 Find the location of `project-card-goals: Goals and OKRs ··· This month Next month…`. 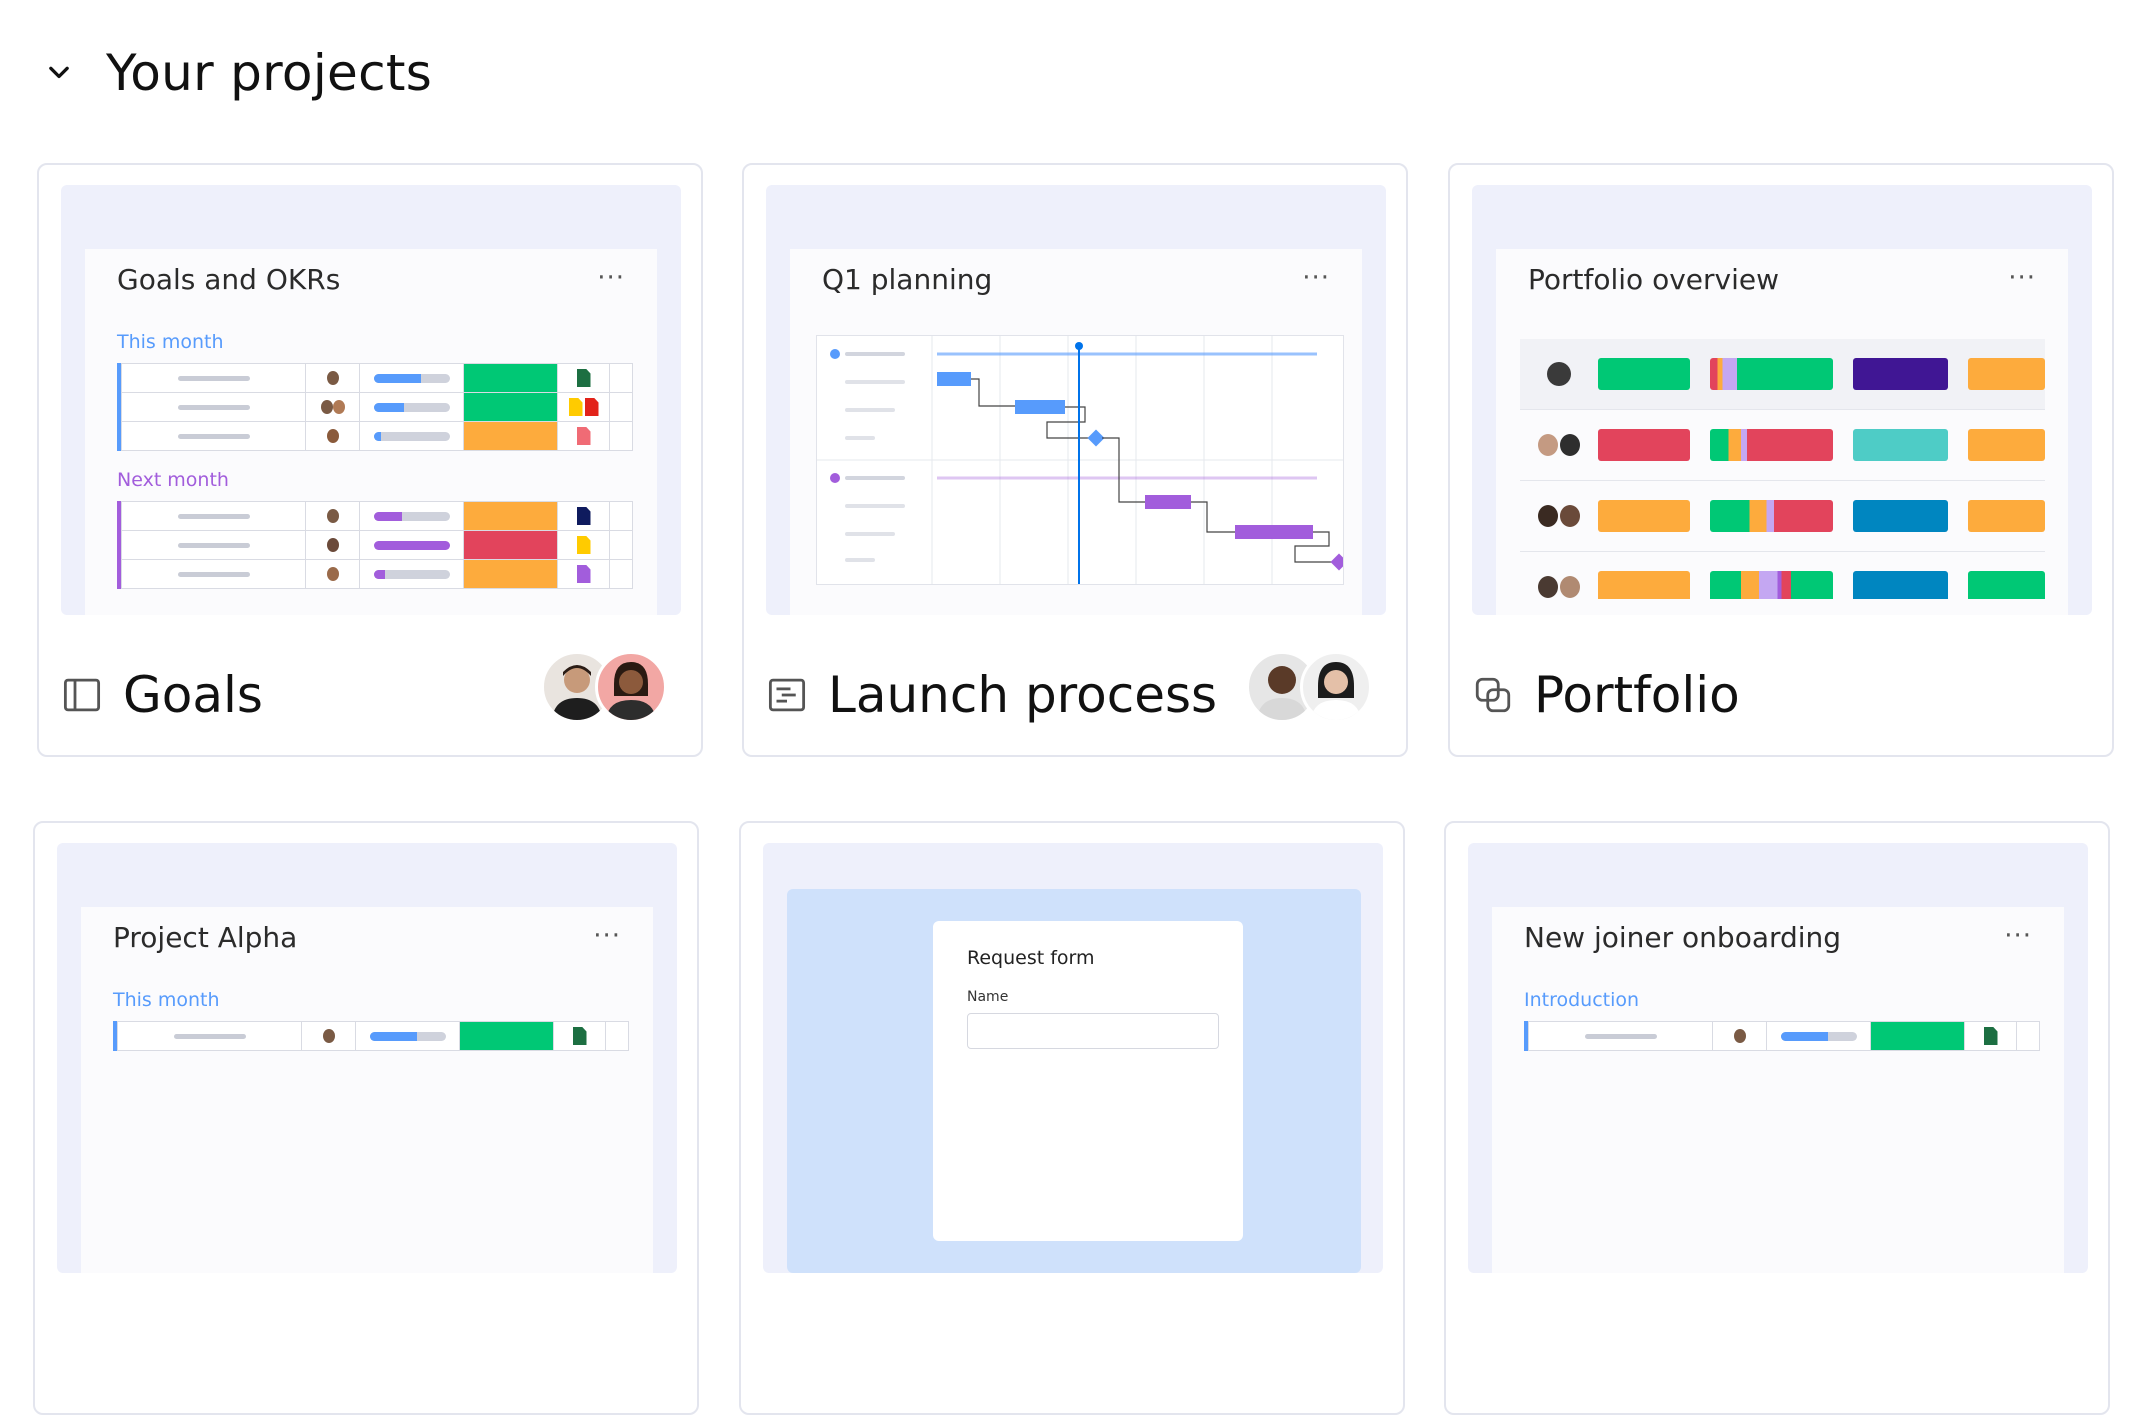

project-card-goals: Goals and OKRs ··· This month Next month… is located at coordinates (370, 460).